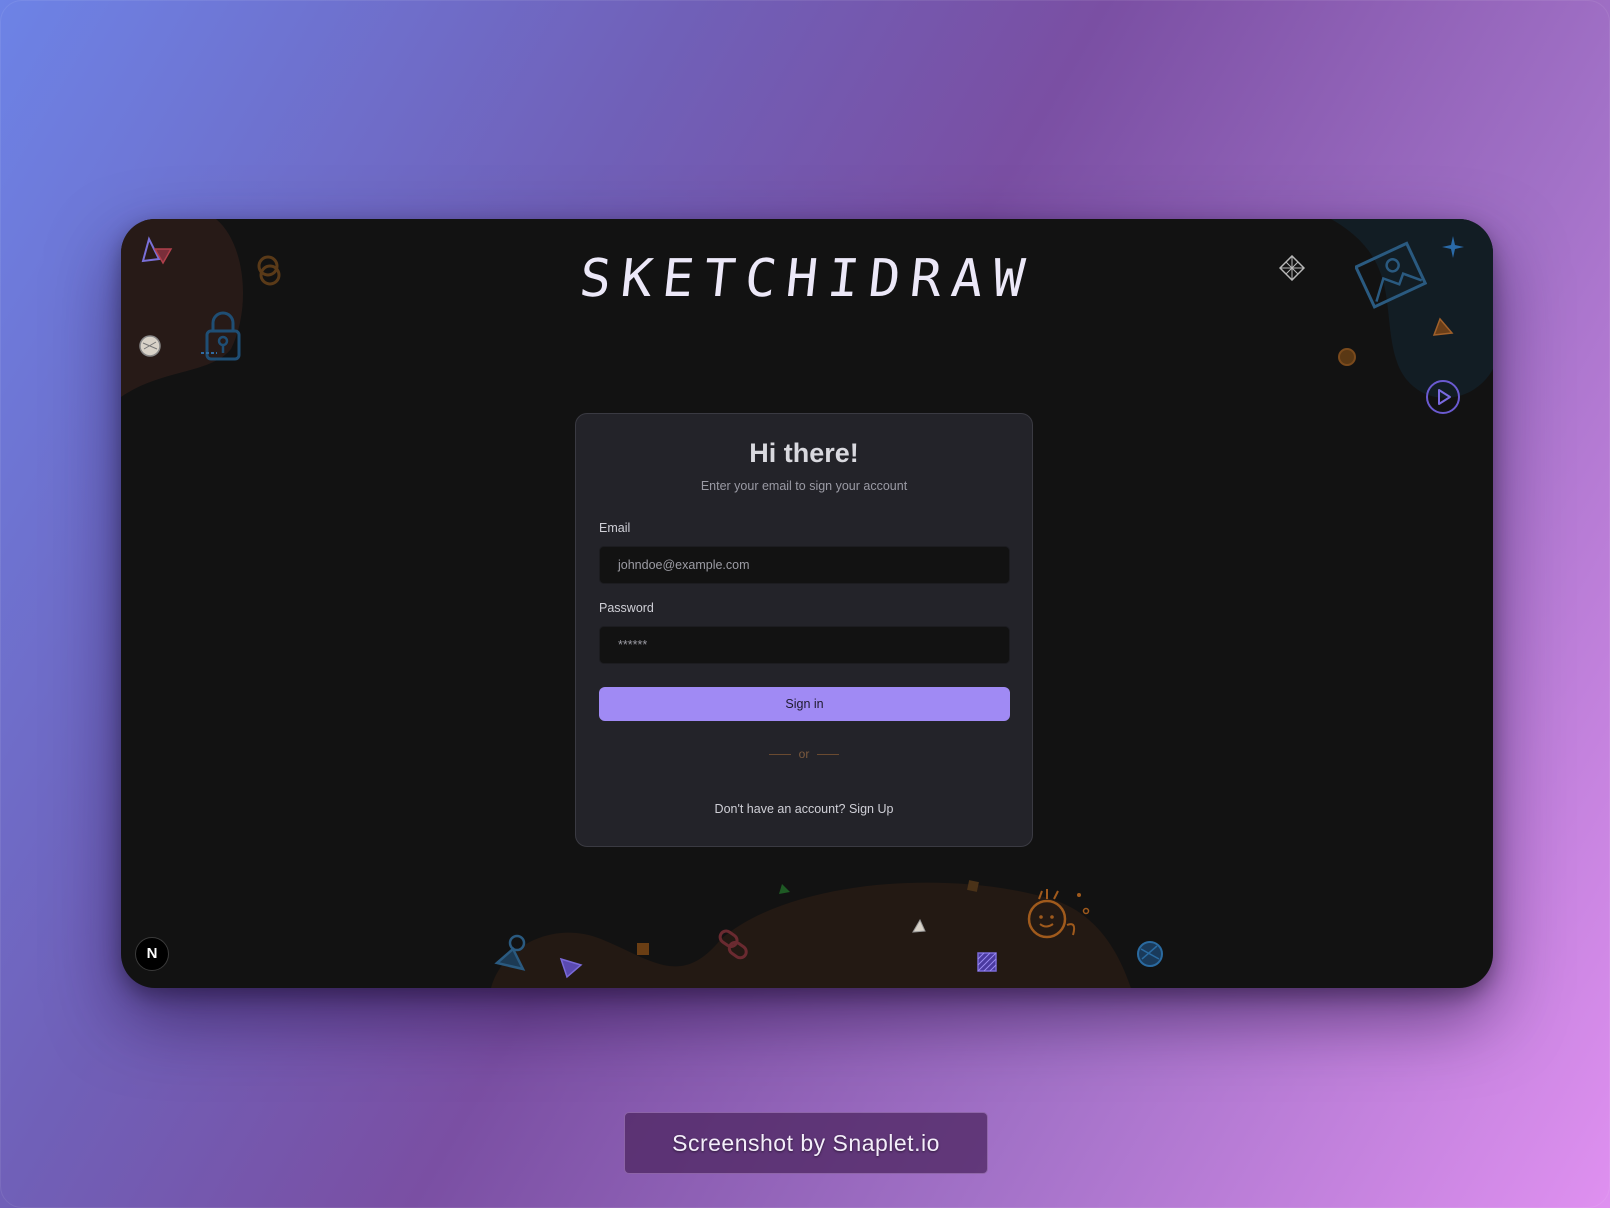 This screenshot has height=1208, width=1610. I want to click on divider-text: or, so click(804, 754).